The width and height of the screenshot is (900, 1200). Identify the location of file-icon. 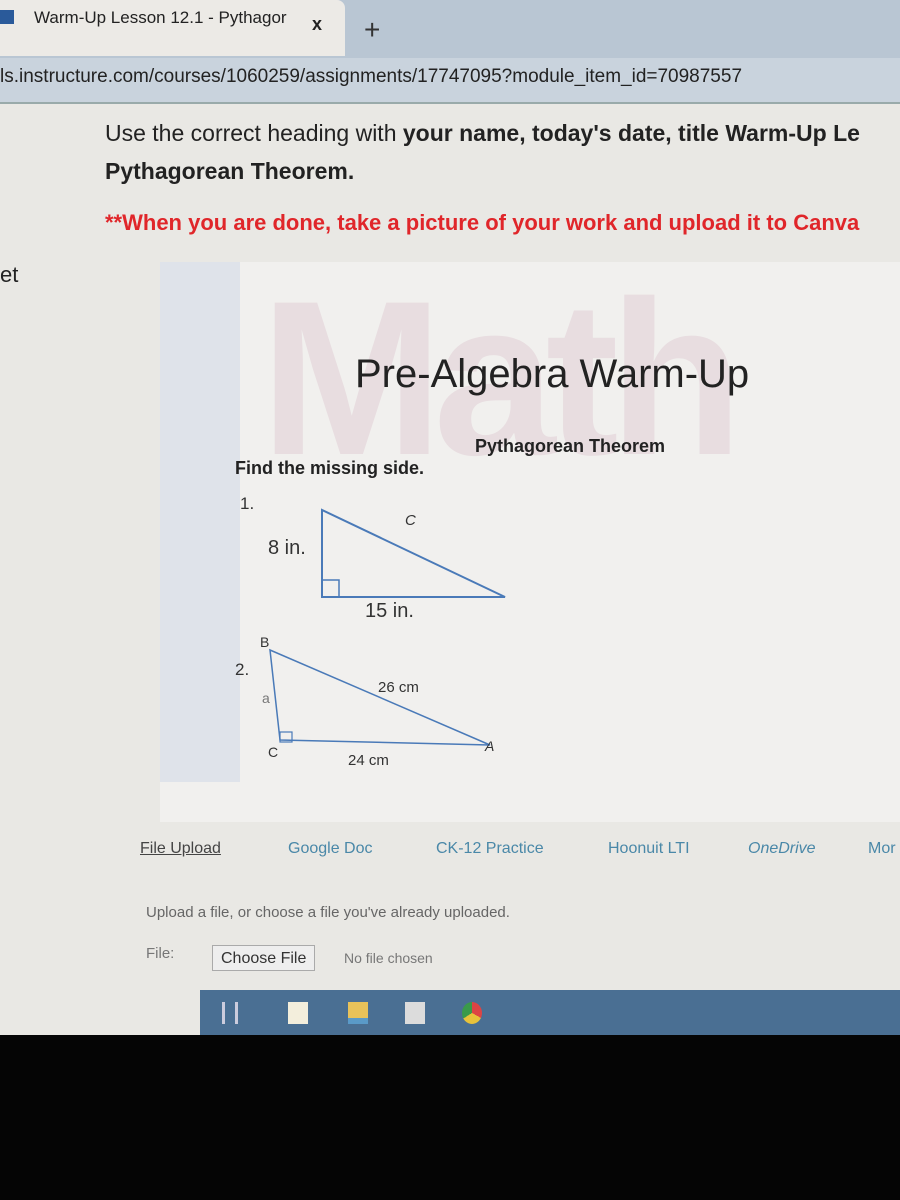
(298, 1013).